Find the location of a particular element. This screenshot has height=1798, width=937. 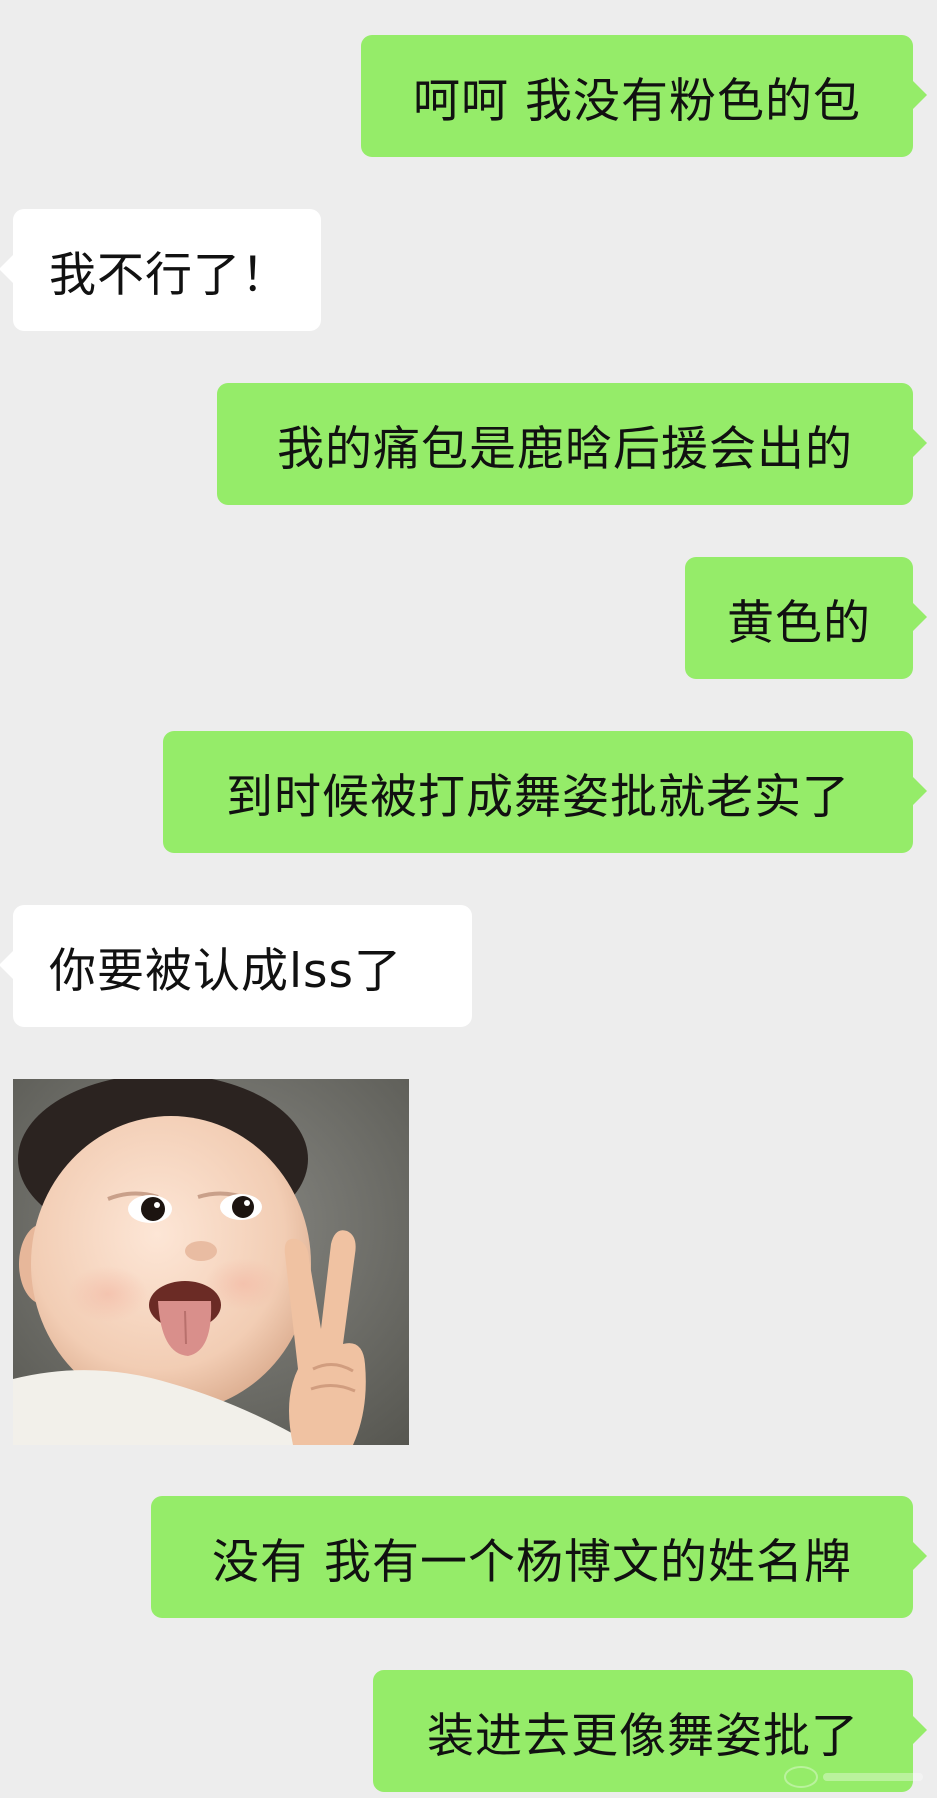

message-text: 我的痛包是鹿晗后援会出的 is located at coordinates (565, 449).